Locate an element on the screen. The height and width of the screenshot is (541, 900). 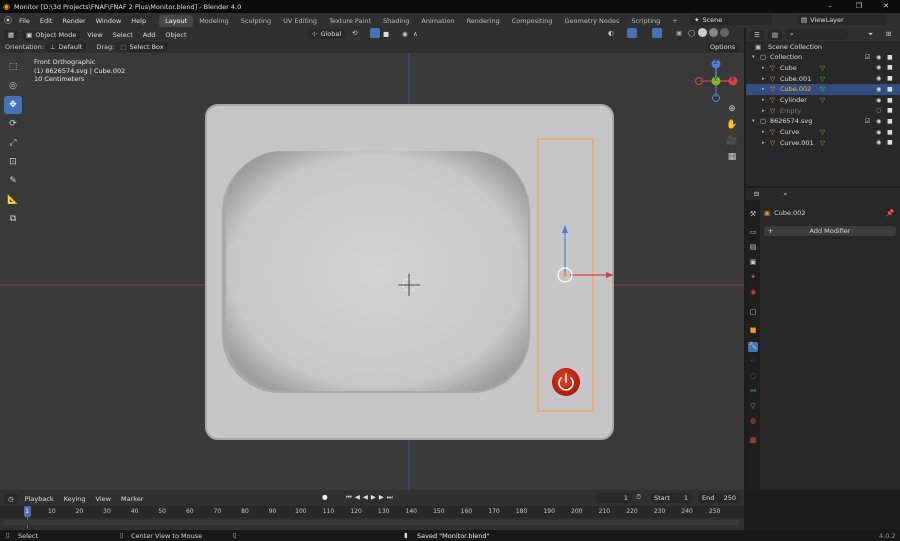
close-button: ✕ is located at coordinates (886, 6).